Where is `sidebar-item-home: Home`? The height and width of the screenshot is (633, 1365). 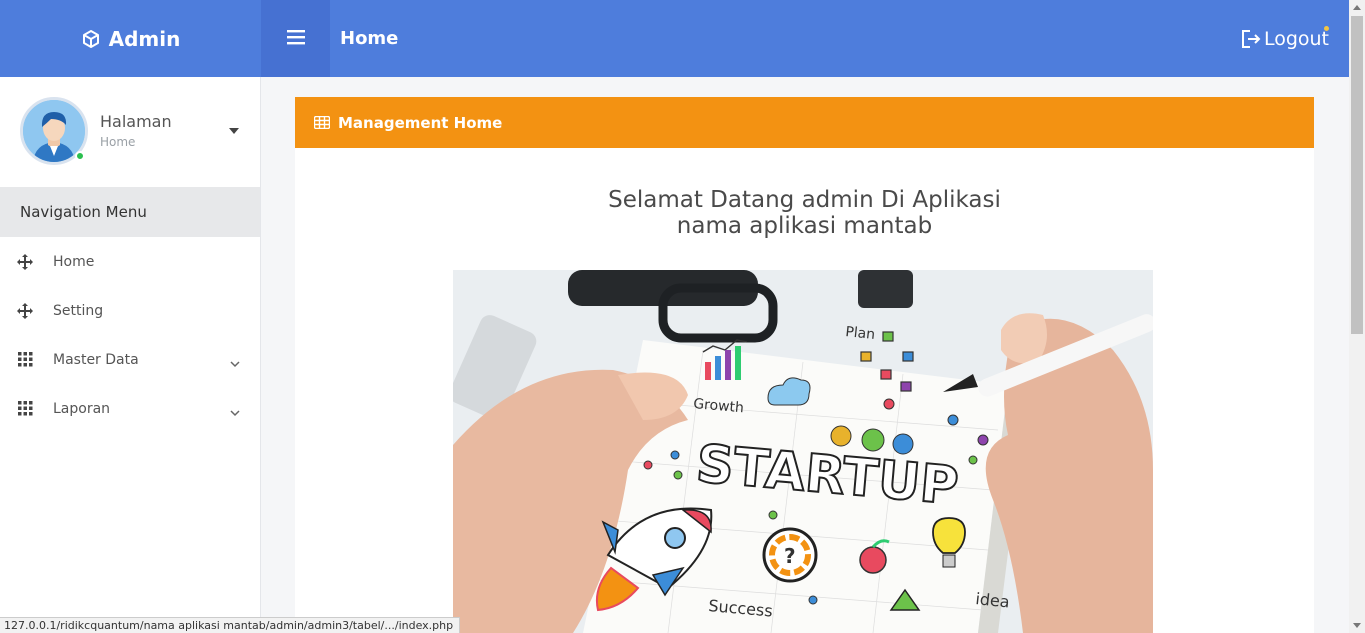 sidebar-item-home: Home is located at coordinates (130, 261).